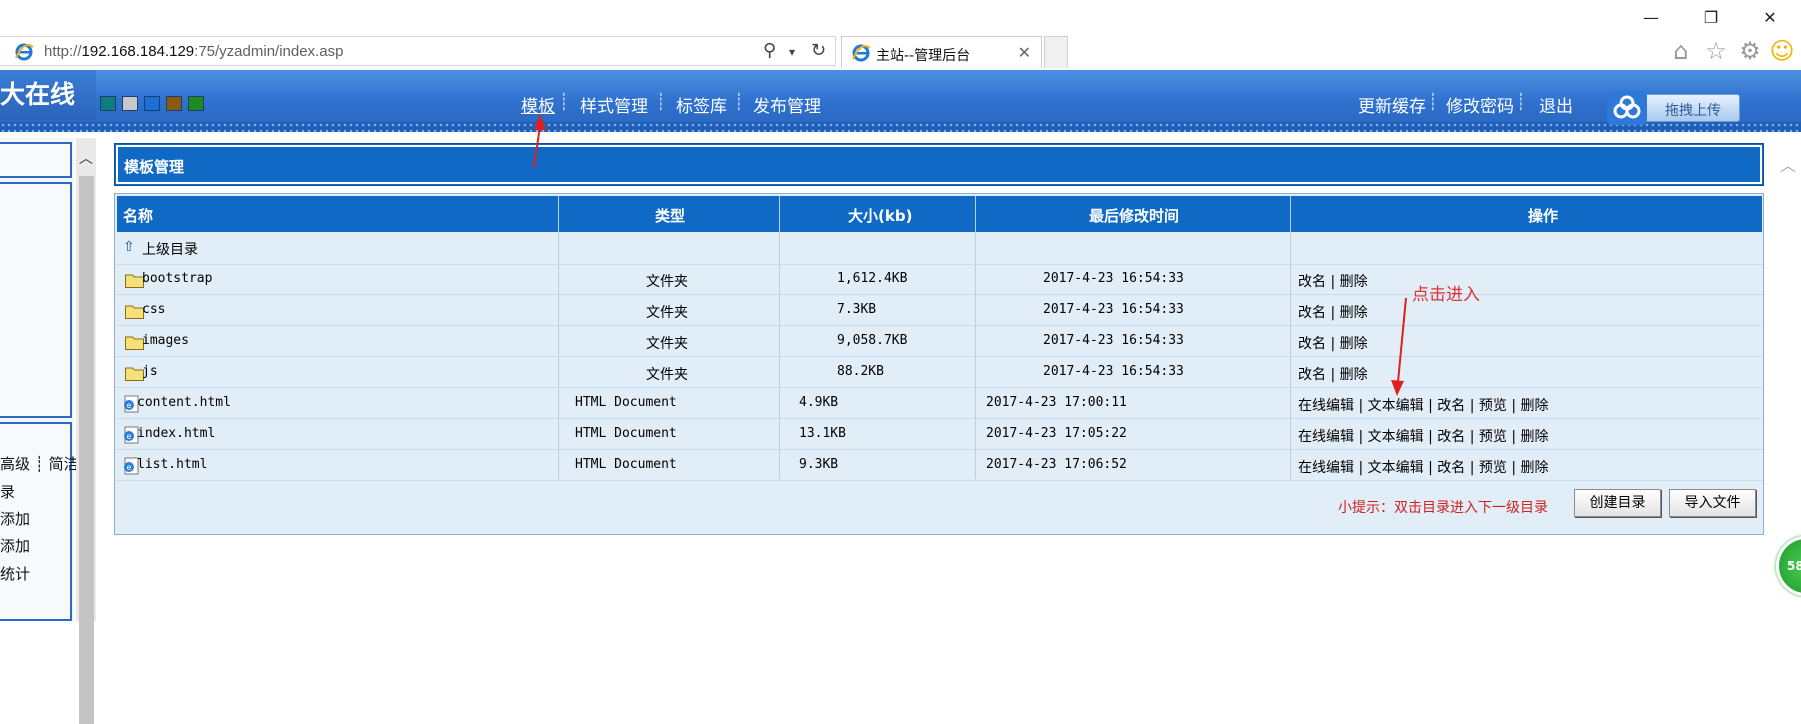 This screenshot has height=724, width=1801. I want to click on arrow-to-template-nav, so click(539, 141).